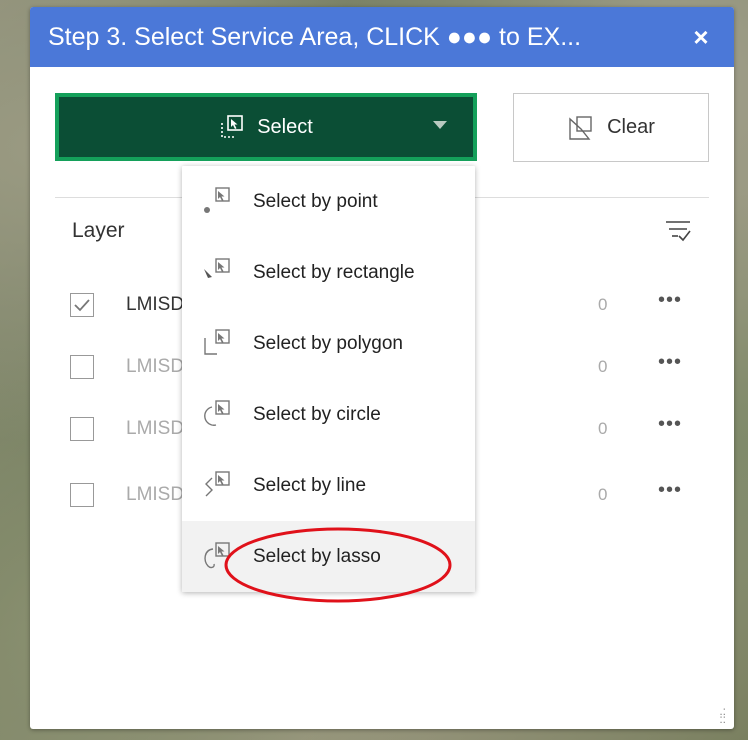 This screenshot has height=740, width=748. I want to click on checkmark-icon, so click(82, 305).